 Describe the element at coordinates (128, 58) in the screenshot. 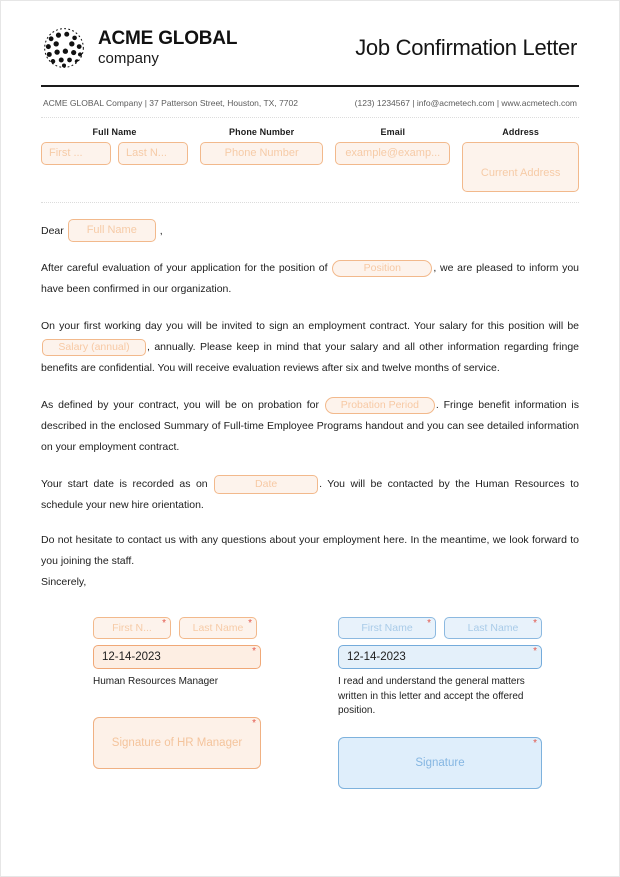

I see `brand-subtitle: company` at that location.